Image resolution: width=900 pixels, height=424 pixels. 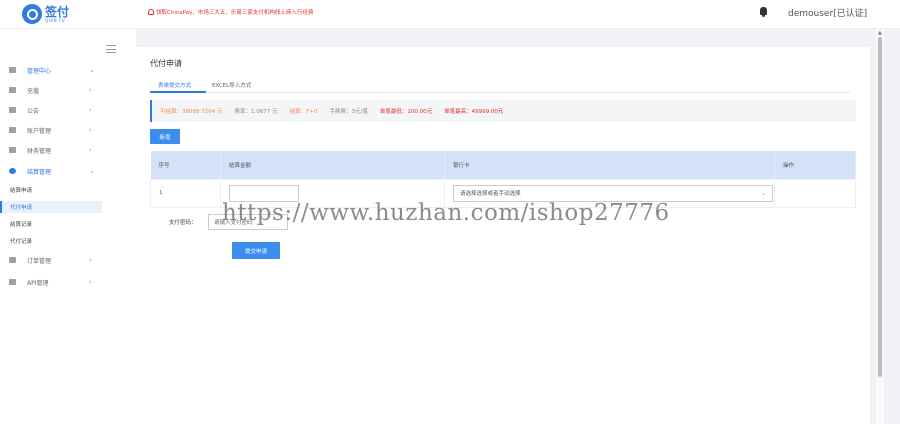 What do you see at coordinates (68, 260) in the screenshot?
I see `sidebar-item-orders: 订单管理 ›` at bounding box center [68, 260].